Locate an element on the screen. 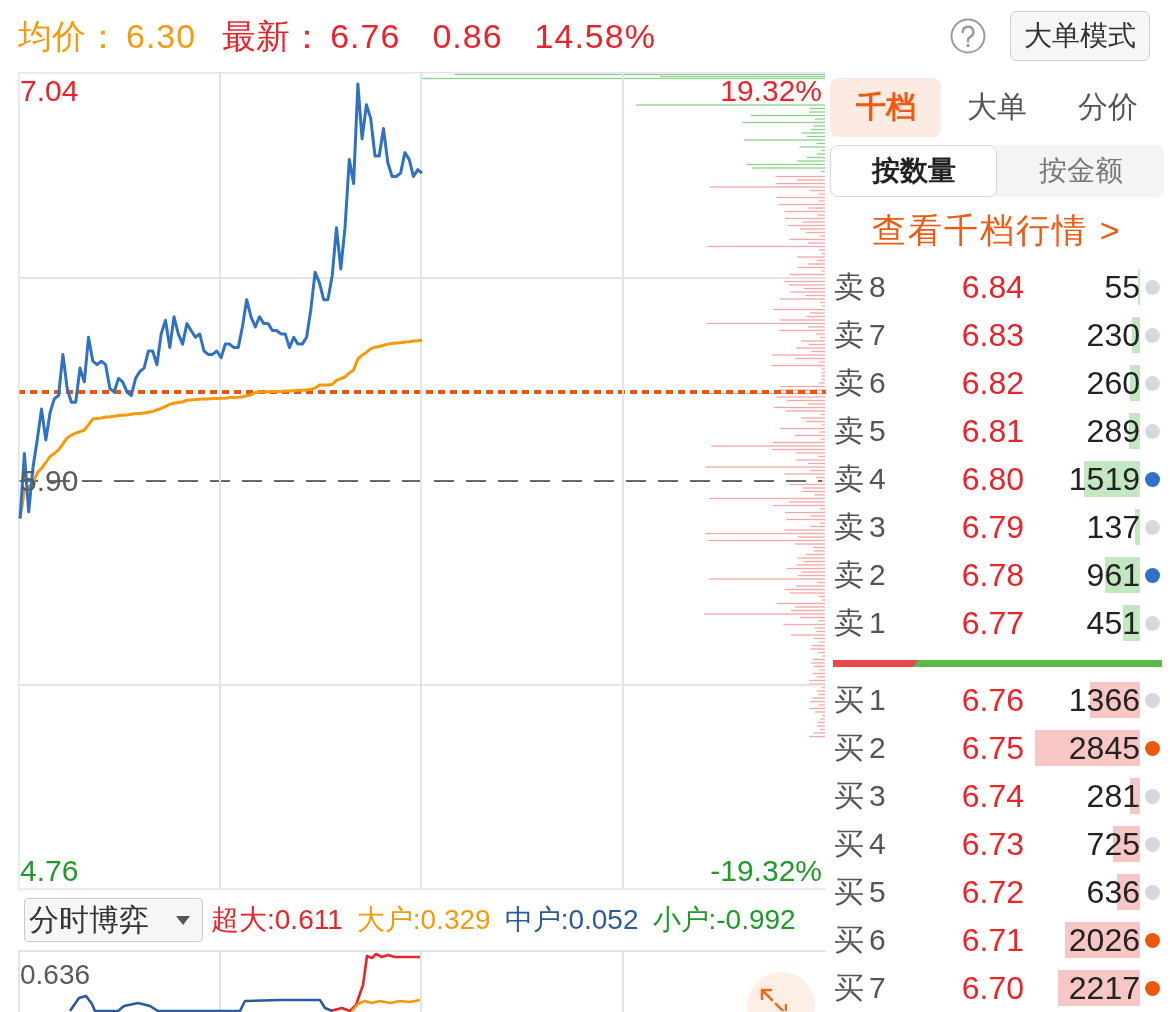 The height and width of the screenshot is (1012, 1170). legend-value: 大户:0.329 is located at coordinates (423, 920).